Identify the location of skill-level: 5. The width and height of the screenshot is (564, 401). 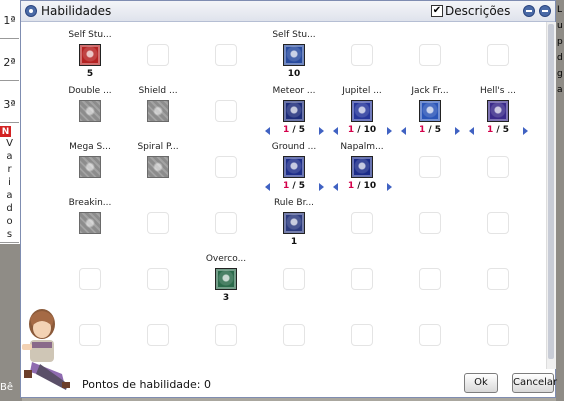
(90, 74).